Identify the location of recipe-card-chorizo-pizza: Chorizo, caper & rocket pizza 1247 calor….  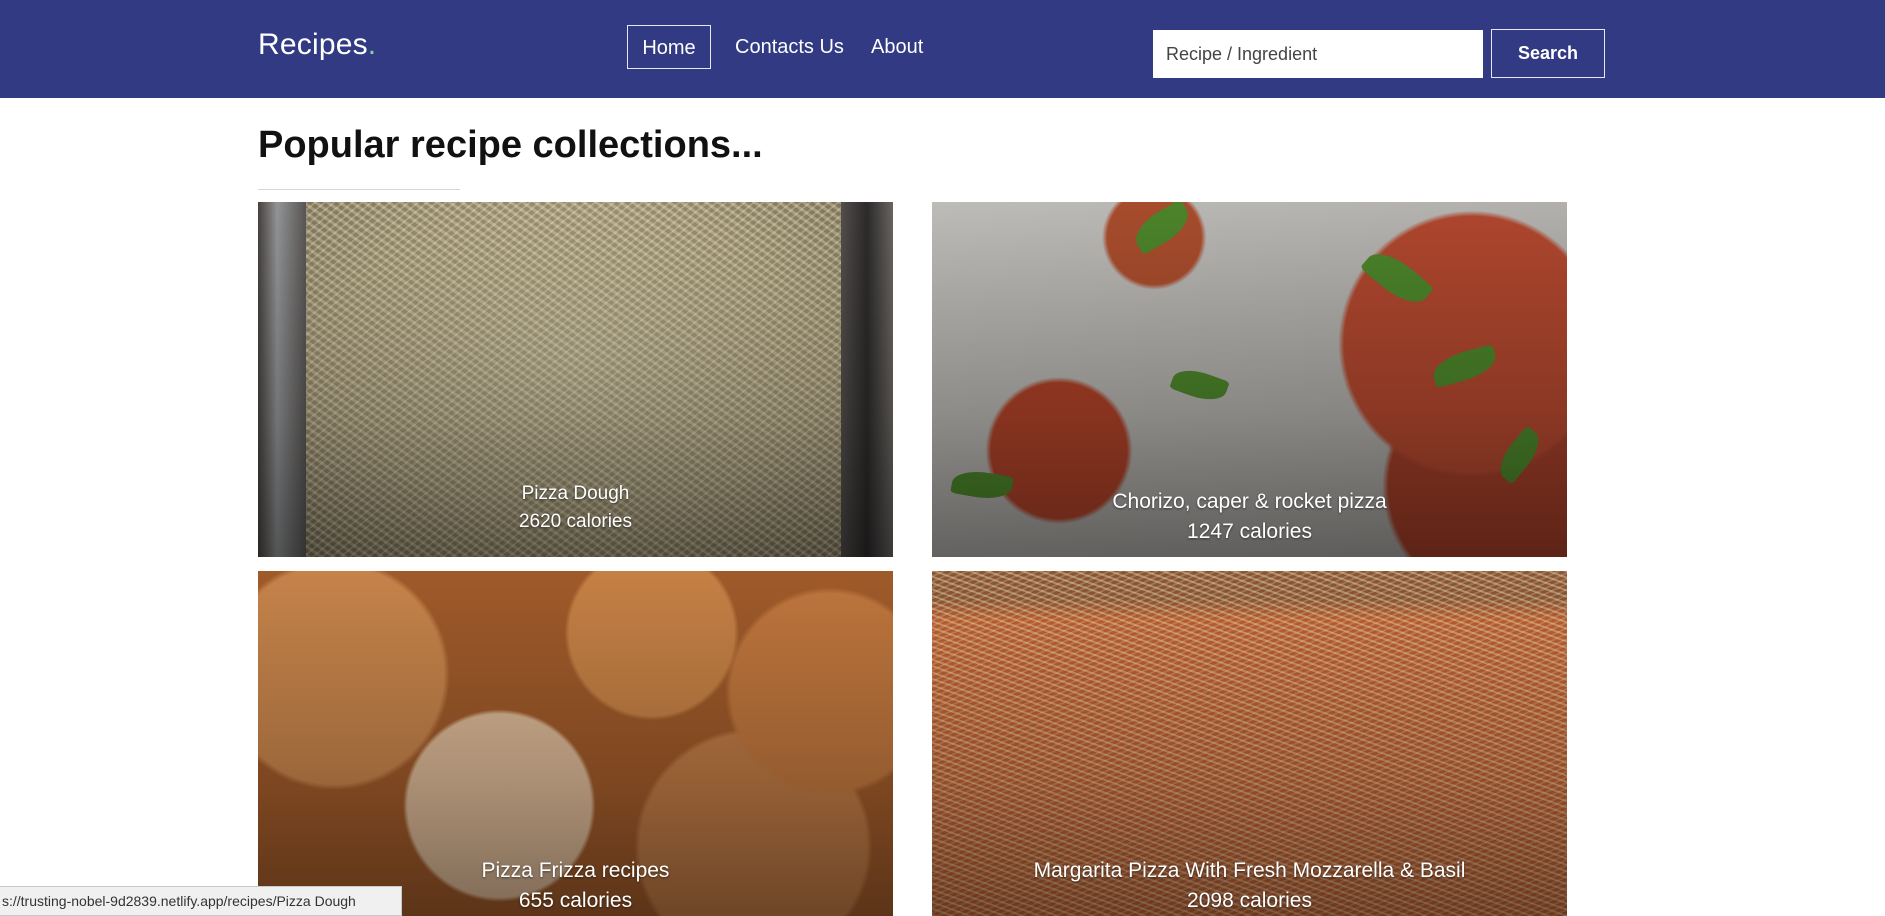
(1249, 379).